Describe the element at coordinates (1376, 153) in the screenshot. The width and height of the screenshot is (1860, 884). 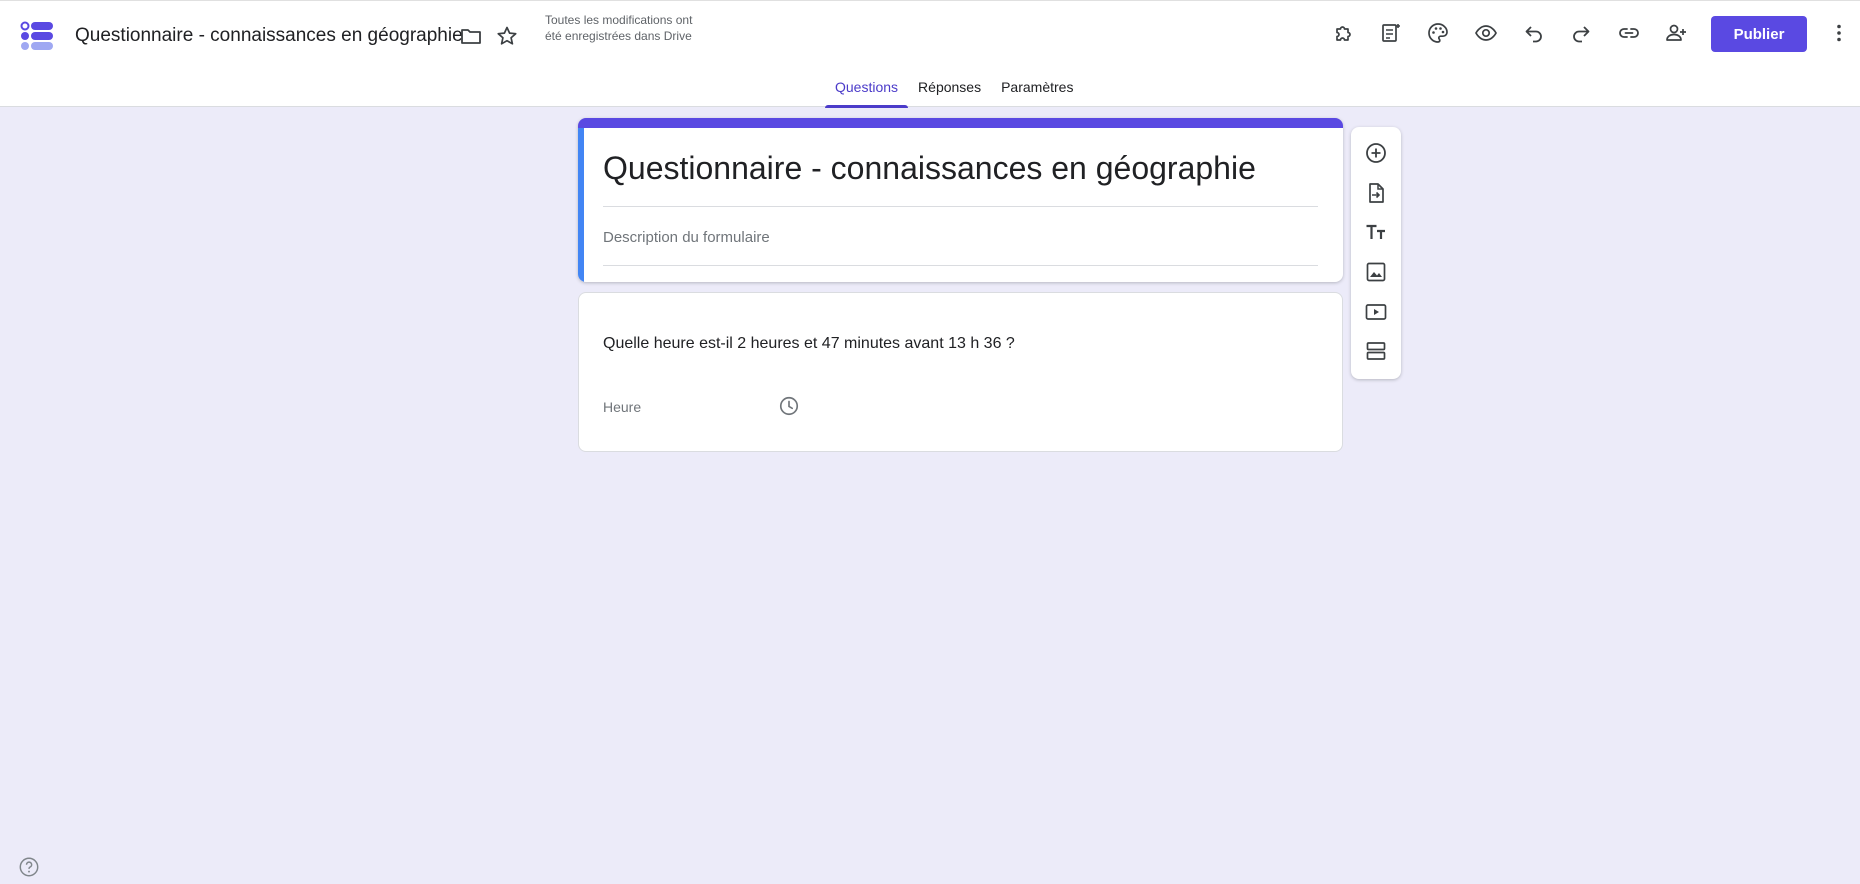
I see `add-question-icon` at that location.